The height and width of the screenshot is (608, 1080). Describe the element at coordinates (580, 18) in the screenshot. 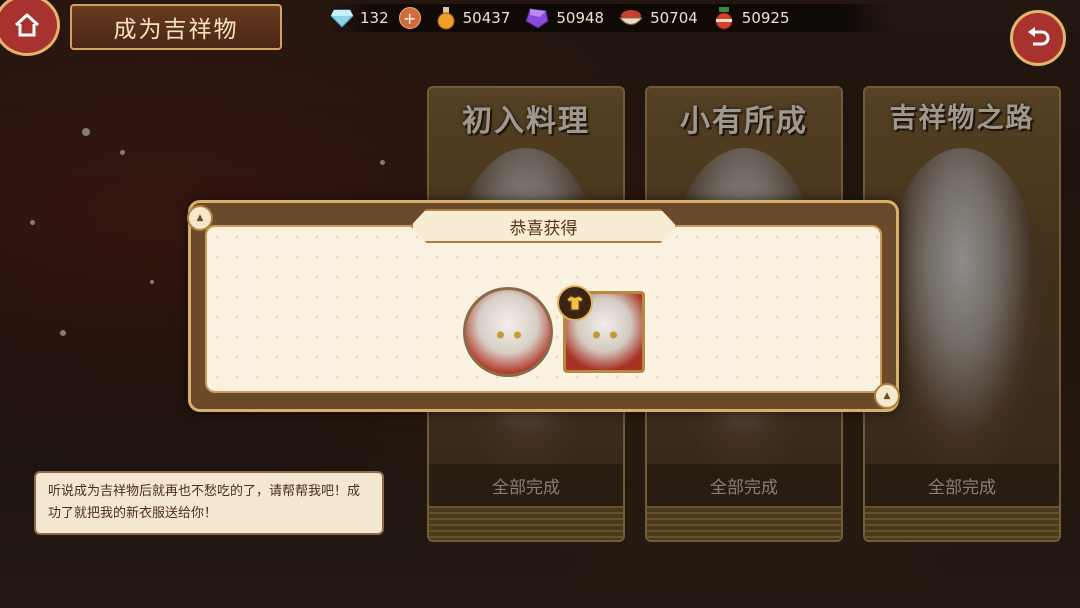

I see `resource-value: 50948` at that location.